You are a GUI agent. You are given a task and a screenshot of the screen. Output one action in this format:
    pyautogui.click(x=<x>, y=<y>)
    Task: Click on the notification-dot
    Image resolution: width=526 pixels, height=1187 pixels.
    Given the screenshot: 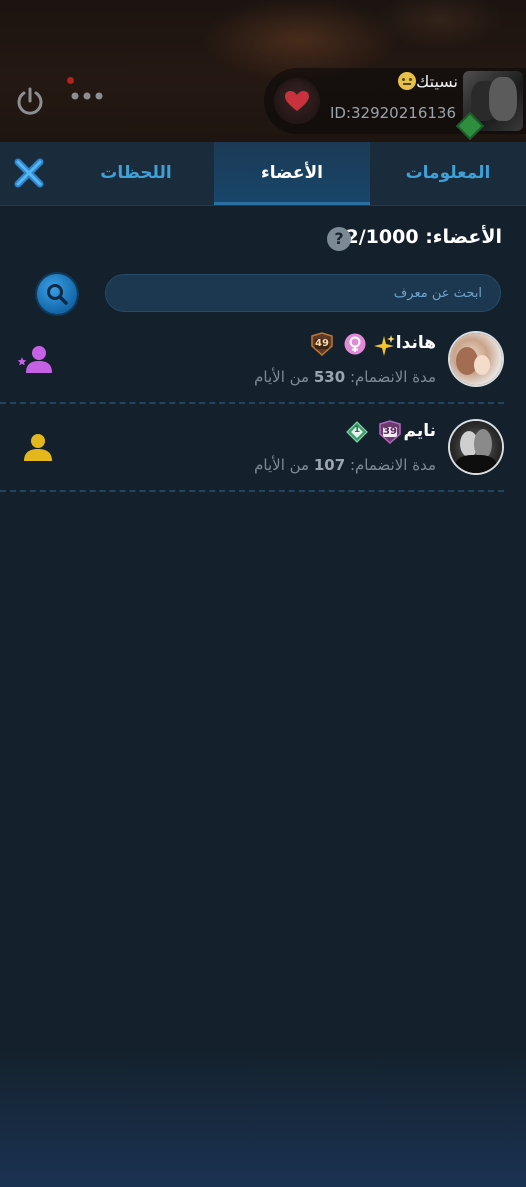 What is the action you would take?
    pyautogui.click(x=70, y=80)
    